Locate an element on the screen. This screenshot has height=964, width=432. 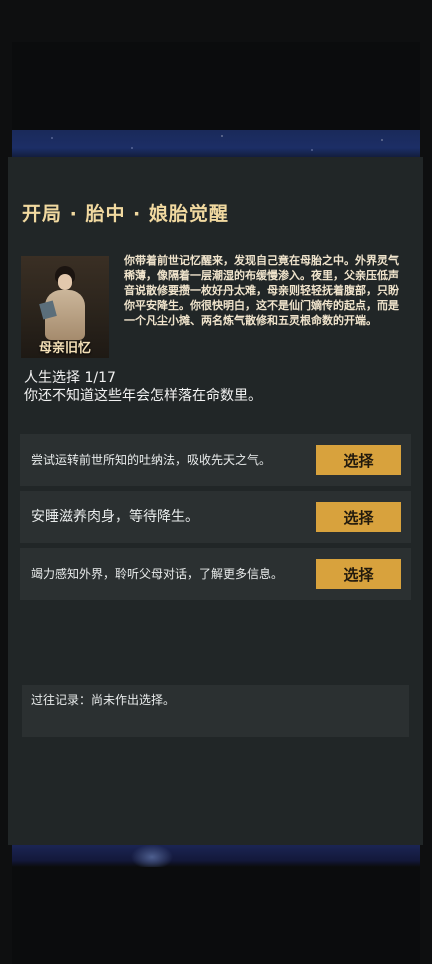
choice-text: 尝试运转前世所知的吐纳法，吸收先天之气。 is located at coordinates (151, 460).